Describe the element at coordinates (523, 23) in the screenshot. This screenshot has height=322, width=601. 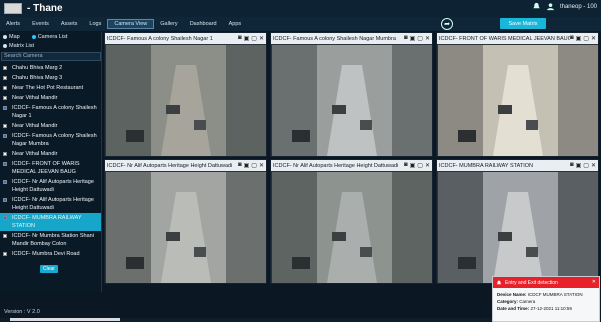
I see `save-matrix-button: Save Matrix` at that location.